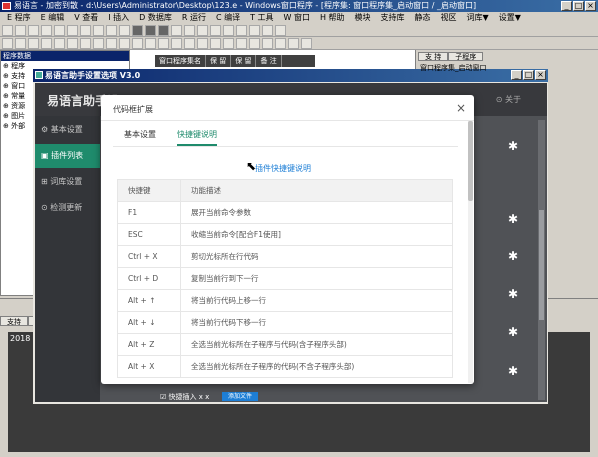  I want to click on menu-item: 静态, so click(423, 18).